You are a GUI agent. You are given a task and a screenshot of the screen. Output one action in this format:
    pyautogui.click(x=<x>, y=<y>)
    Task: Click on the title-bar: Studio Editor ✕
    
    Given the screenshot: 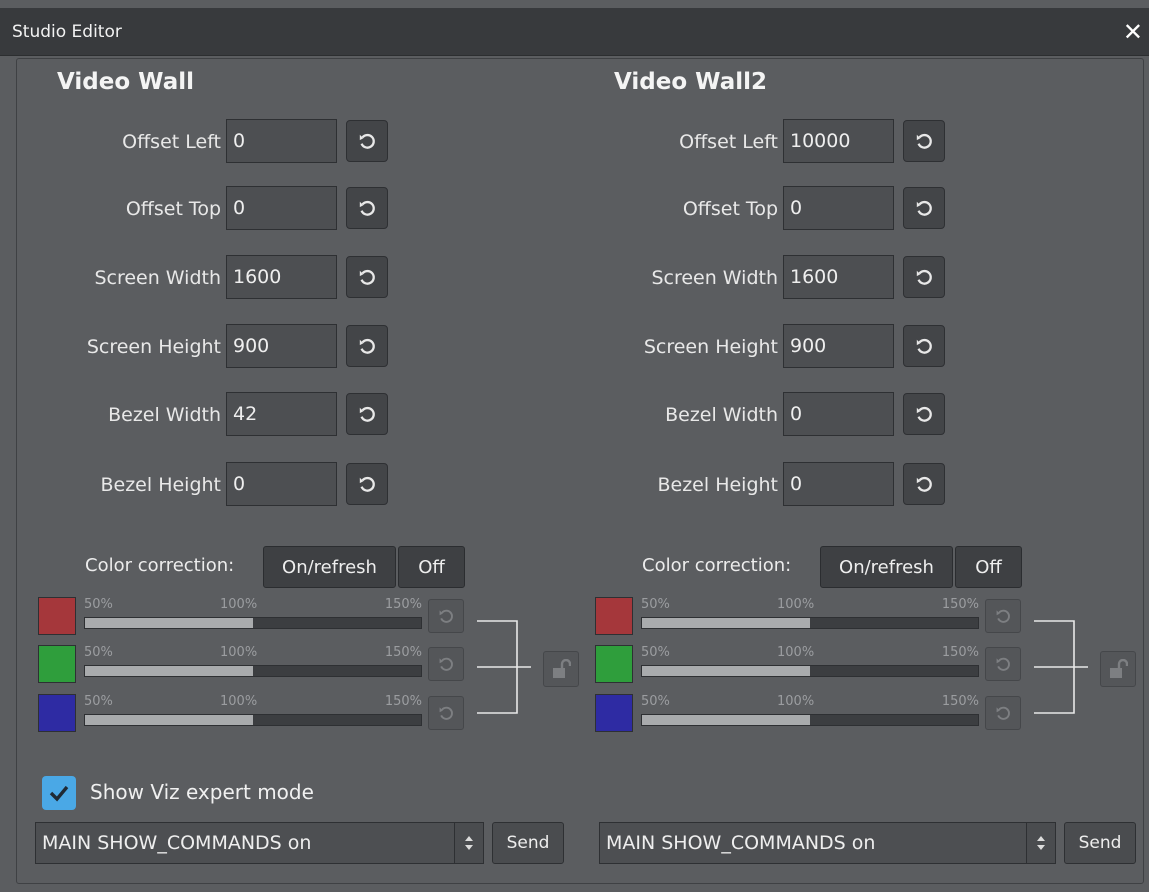 What is the action you would take?
    pyautogui.click(x=574, y=32)
    